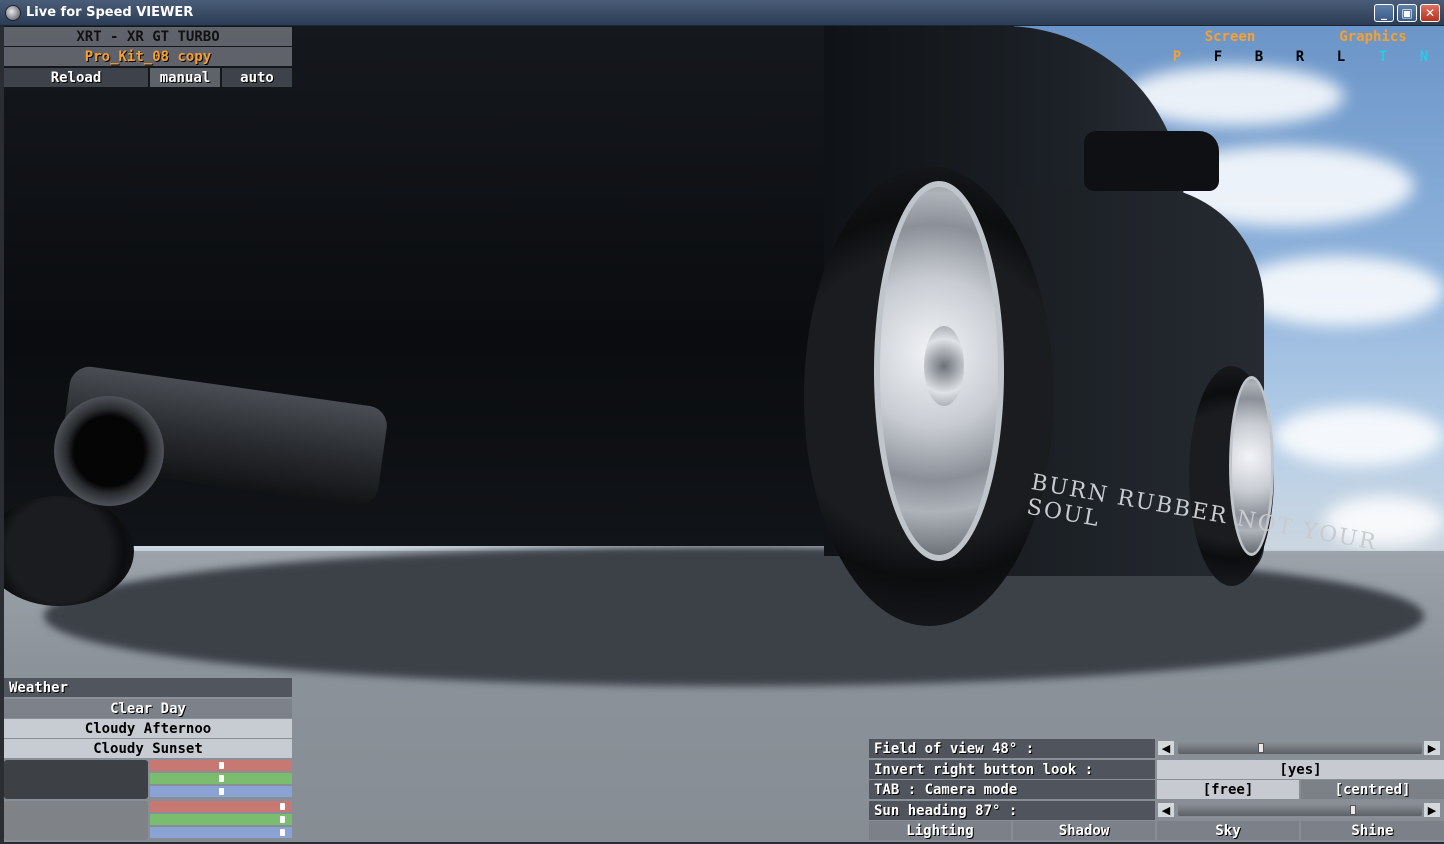 The height and width of the screenshot is (844, 1444). What do you see at coordinates (1372, 830) in the screenshot?
I see `tab-shine: Shine` at bounding box center [1372, 830].